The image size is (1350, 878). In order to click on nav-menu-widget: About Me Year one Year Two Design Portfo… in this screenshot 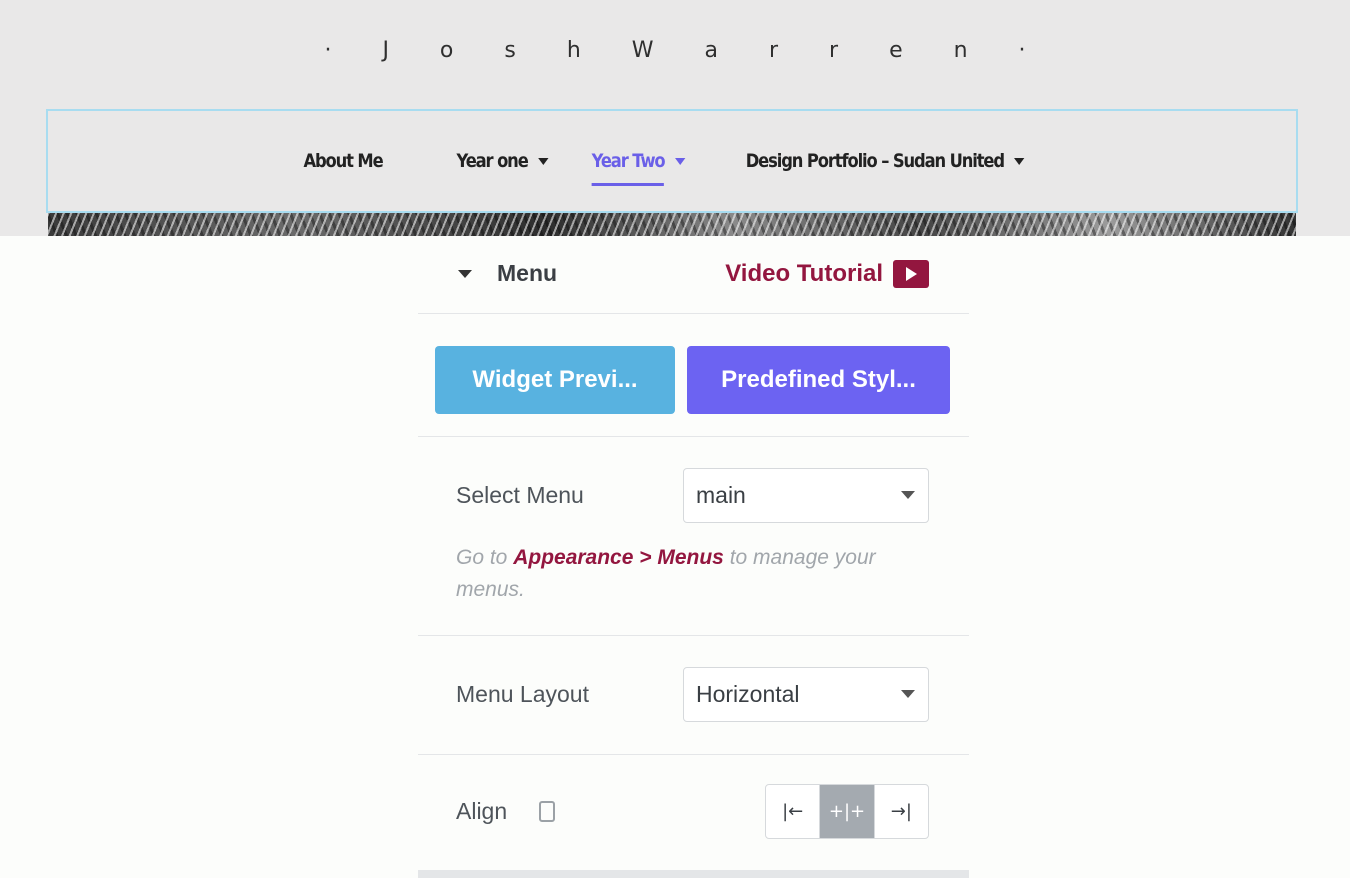, I will do `click(672, 161)`.